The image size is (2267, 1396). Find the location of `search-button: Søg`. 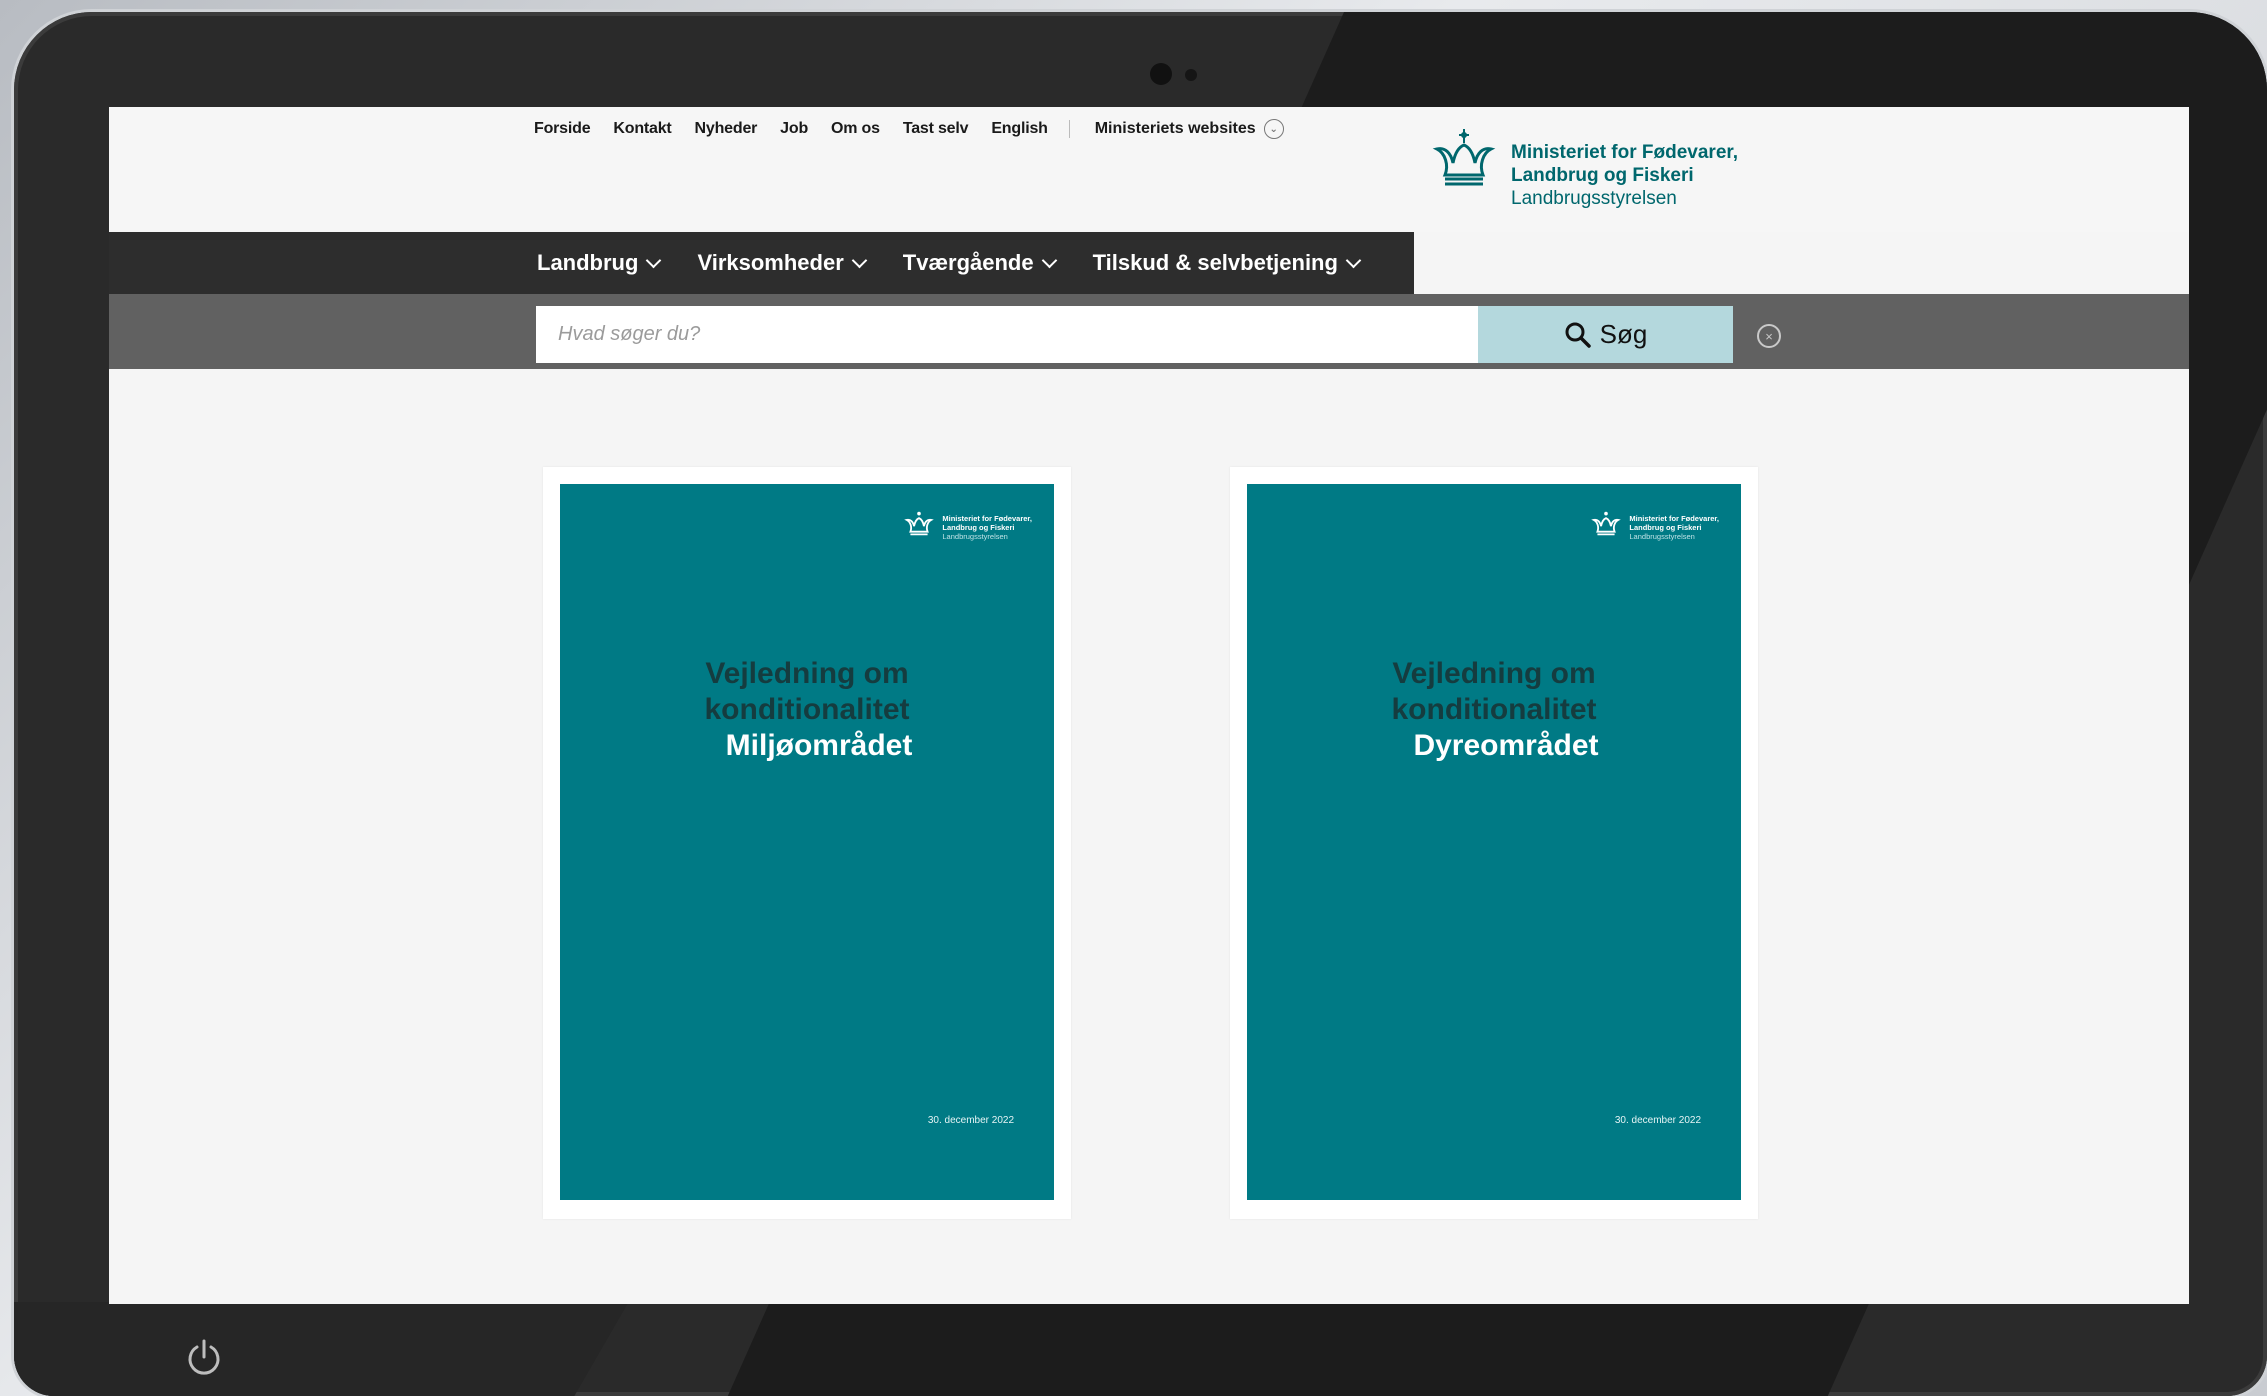

search-button: Søg is located at coordinates (1605, 334).